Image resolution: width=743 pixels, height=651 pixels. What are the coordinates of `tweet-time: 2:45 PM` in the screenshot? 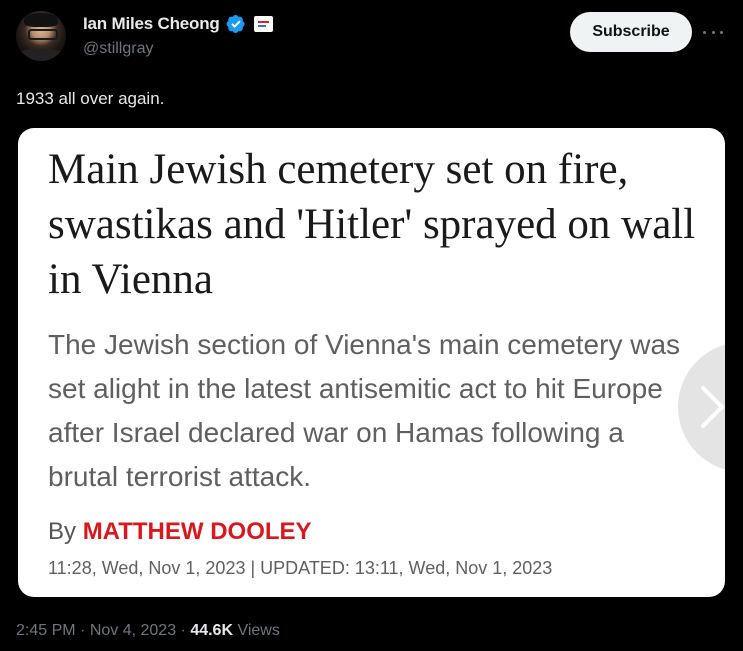 It's located at (46, 630).